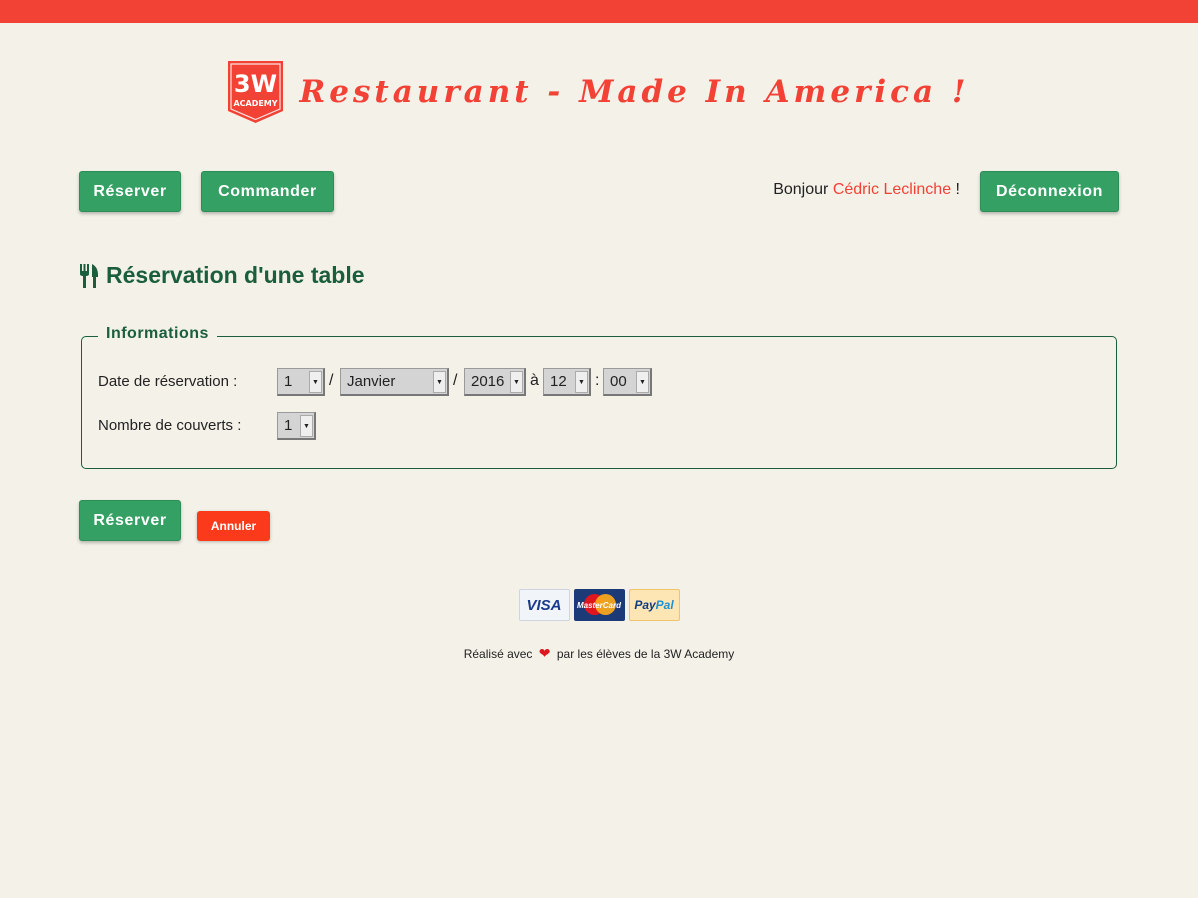  Describe the element at coordinates (627, 382) in the screenshot. I see `minute-select: 00 ▼` at that location.